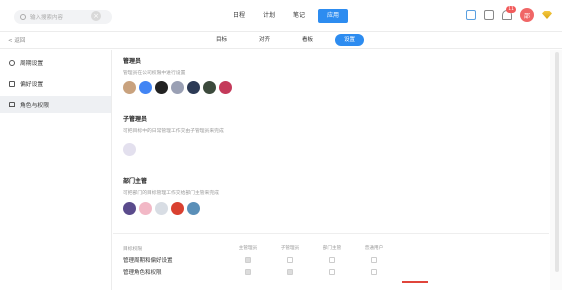 This screenshot has height=290, width=562. Describe the element at coordinates (12, 83) in the screenshot. I see `command-icon` at that location.